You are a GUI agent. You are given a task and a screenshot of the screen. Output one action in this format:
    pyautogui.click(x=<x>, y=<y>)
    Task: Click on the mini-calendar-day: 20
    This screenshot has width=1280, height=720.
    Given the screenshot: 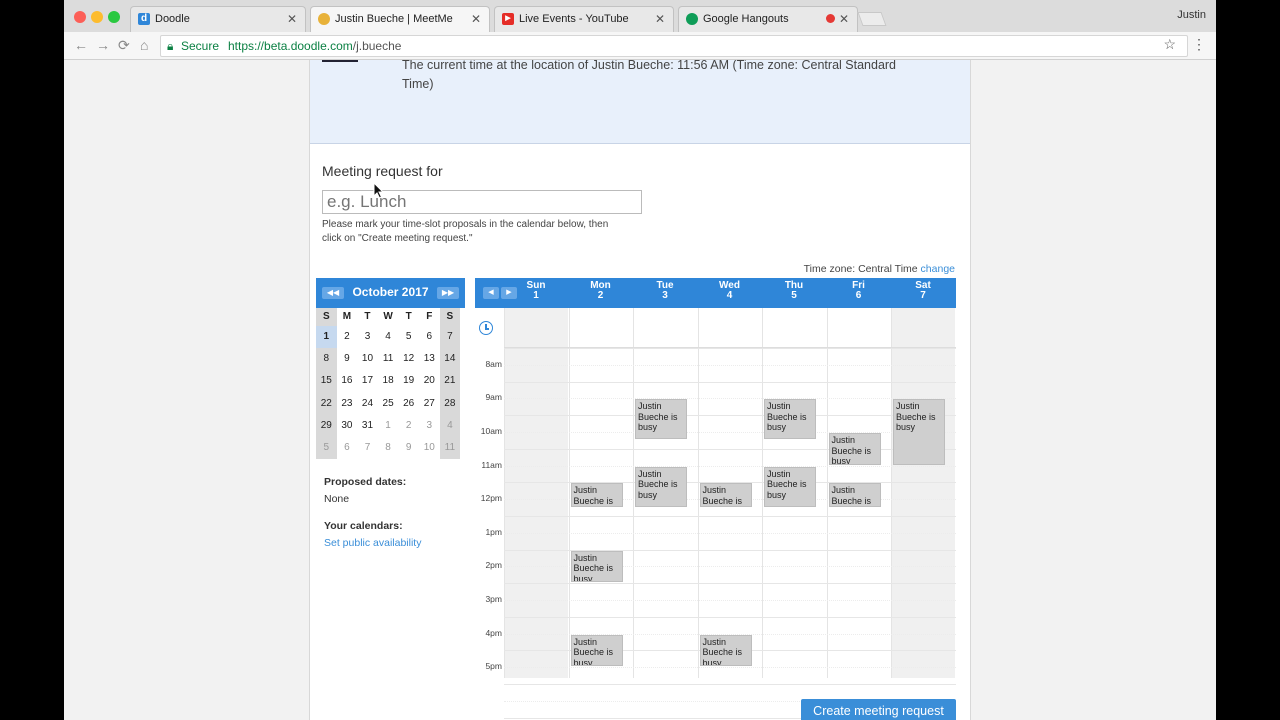 What is the action you would take?
    pyautogui.click(x=429, y=381)
    